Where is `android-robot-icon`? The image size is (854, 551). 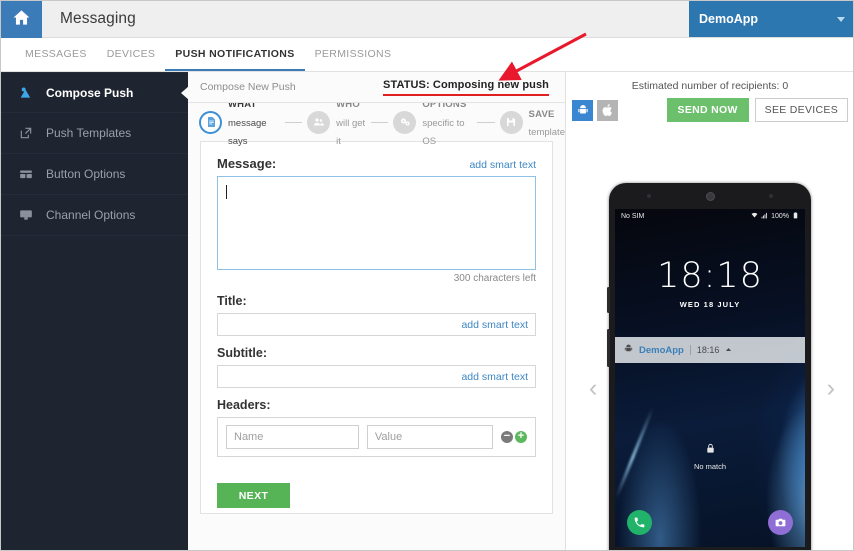 android-robot-icon is located at coordinates (628, 350).